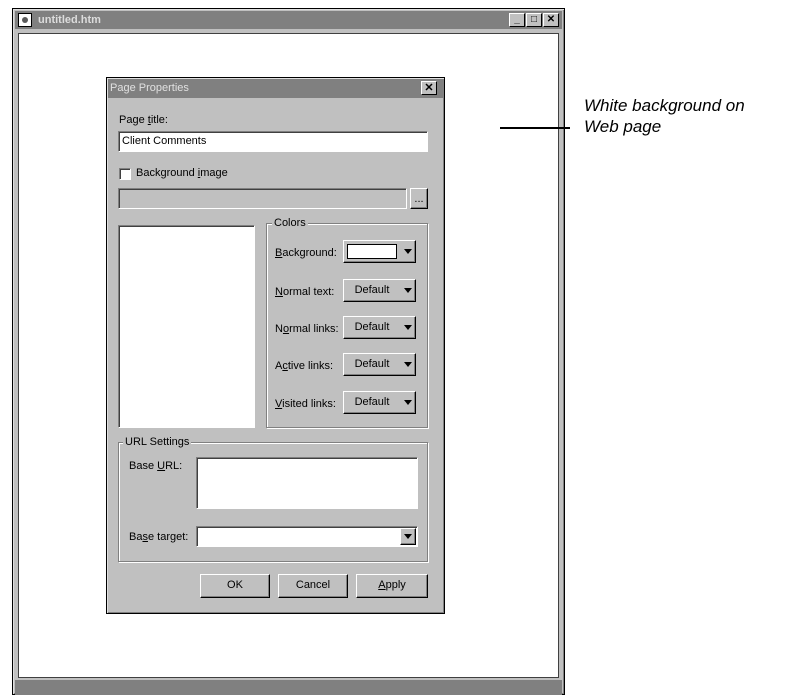 Image resolution: width=787 pixels, height=695 pixels. I want to click on close-button: ✕, so click(551, 20).